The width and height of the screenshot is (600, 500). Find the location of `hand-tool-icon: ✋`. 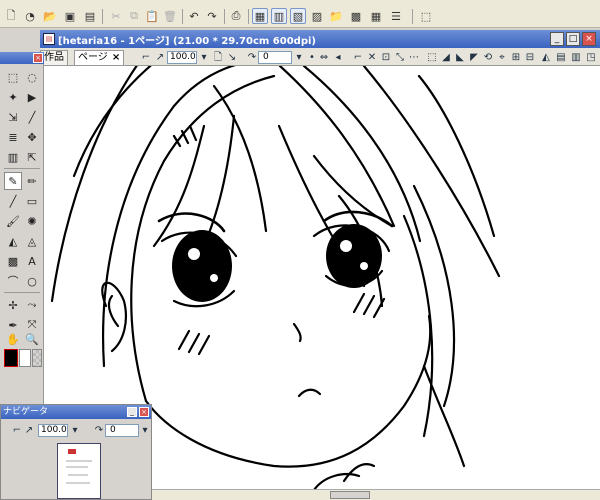

hand-tool-icon: ✋ is located at coordinates (13, 339).